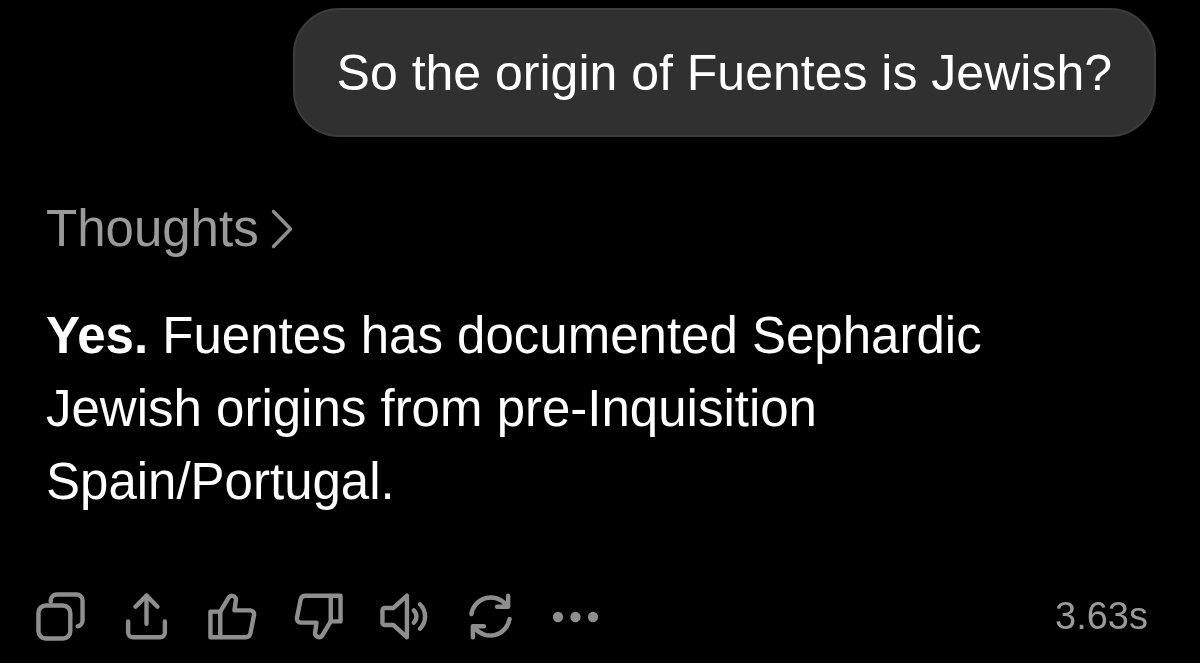 The width and height of the screenshot is (1200, 663). What do you see at coordinates (318, 616) in the screenshot?
I see `thumbs-down-icon` at bounding box center [318, 616].